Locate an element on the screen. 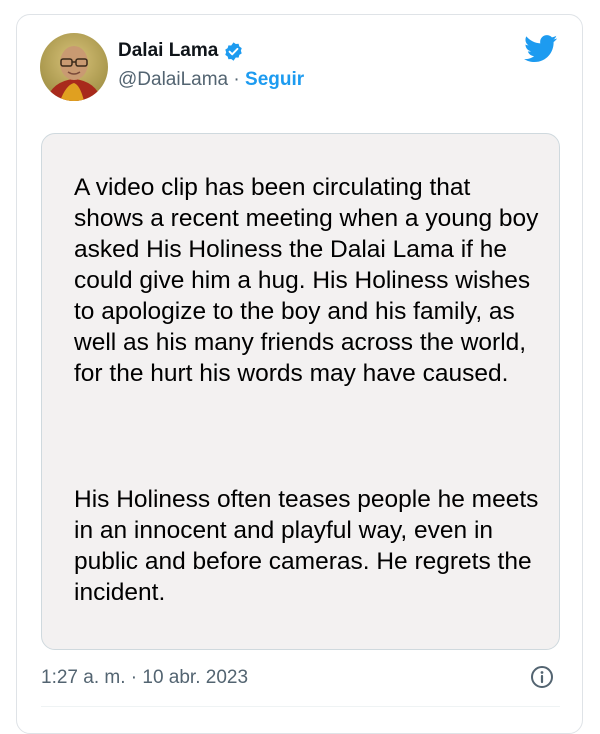 The width and height of the screenshot is (600, 734). author-row: Dalai Lama is located at coordinates (181, 51).